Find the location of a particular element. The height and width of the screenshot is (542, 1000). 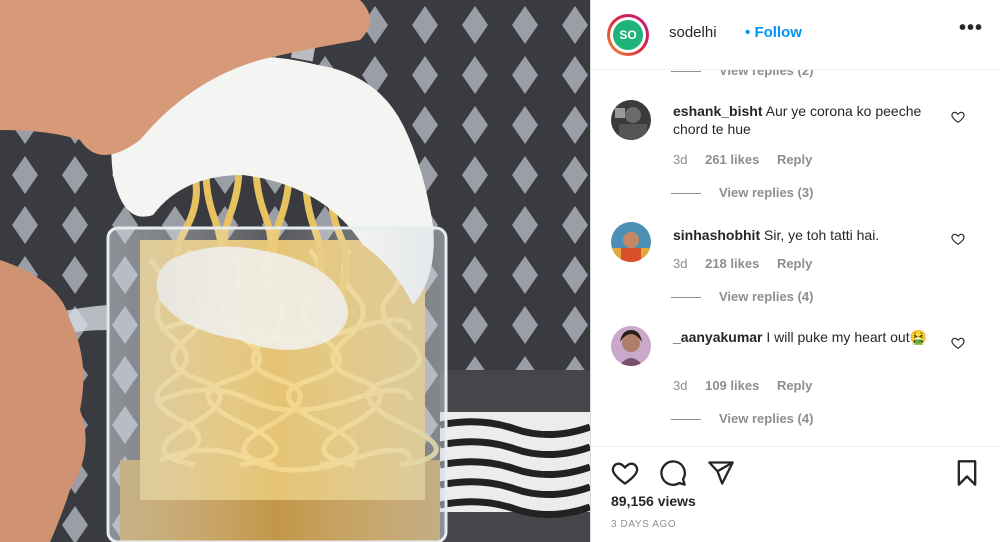

post-actions: 89,156 views 3 DAYS AGO is located at coordinates (795, 494).